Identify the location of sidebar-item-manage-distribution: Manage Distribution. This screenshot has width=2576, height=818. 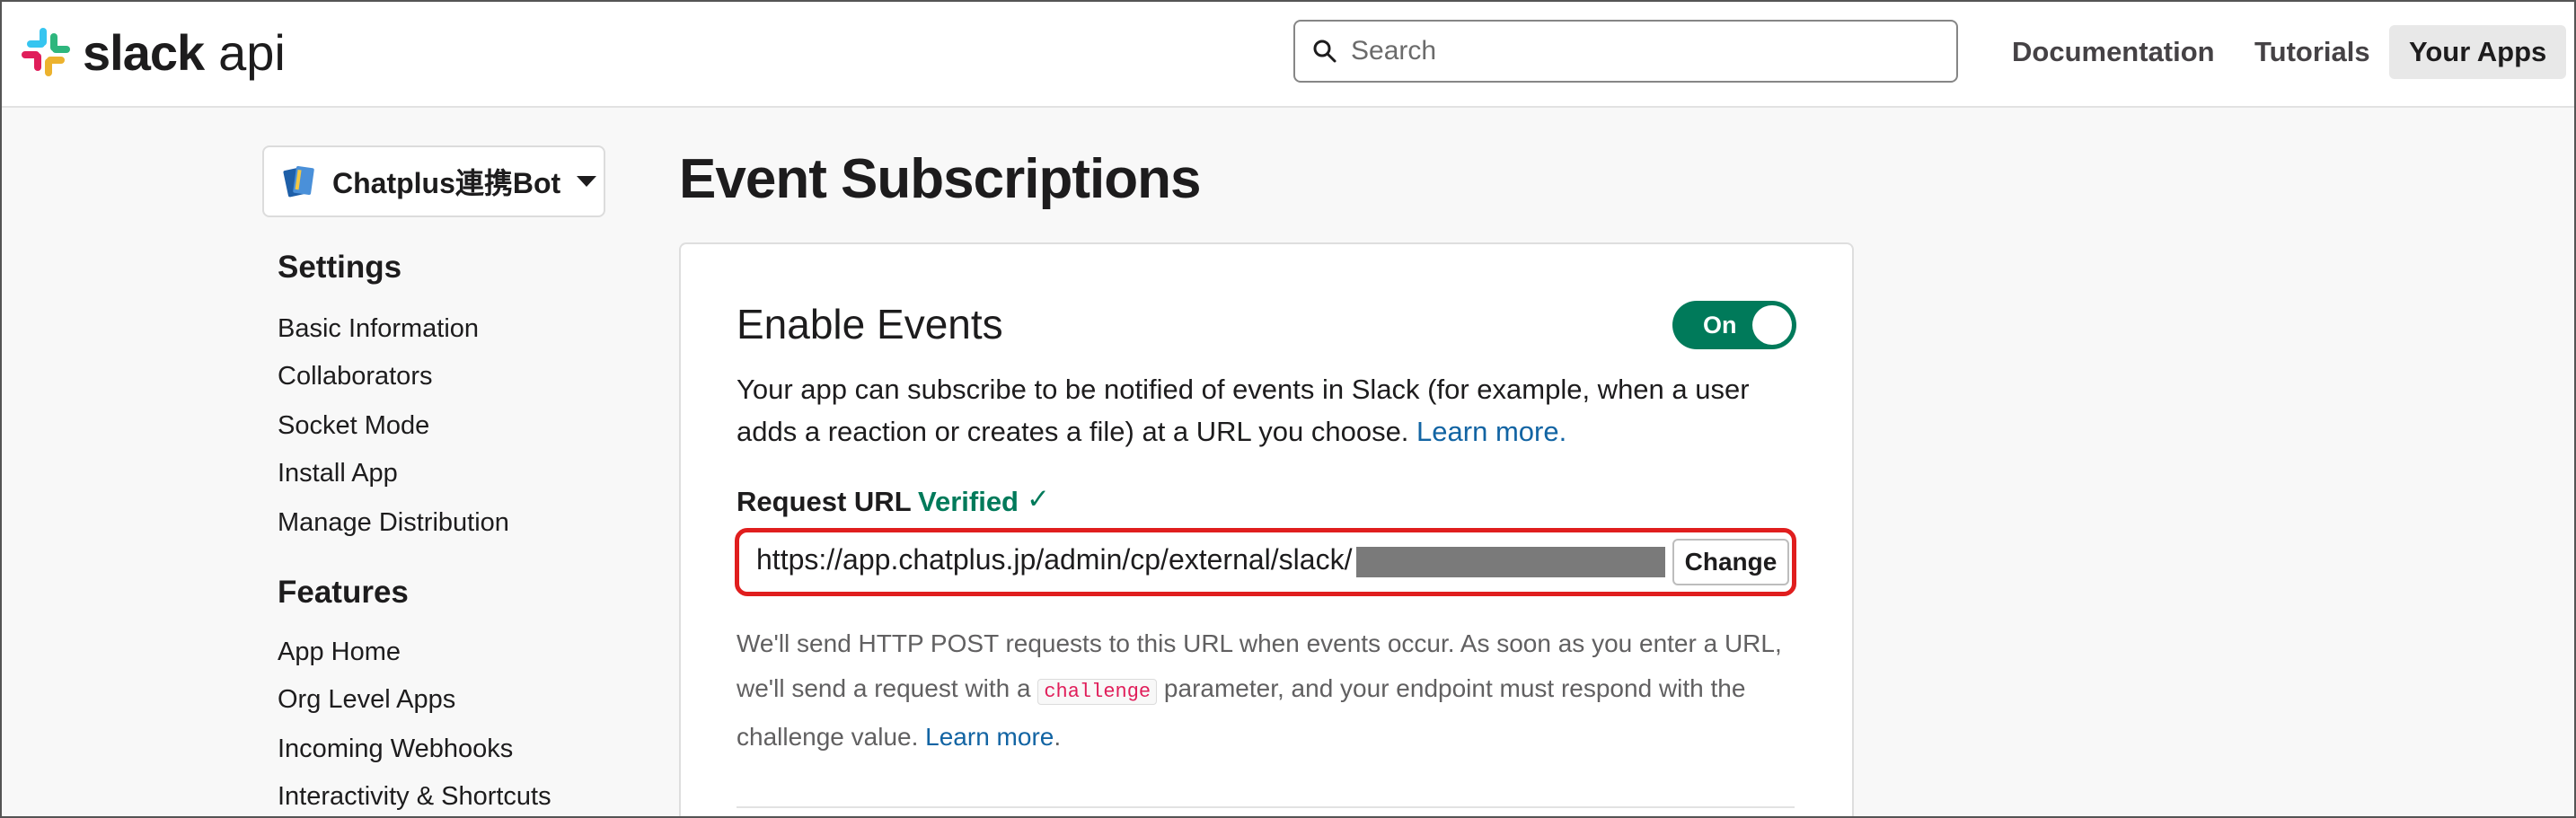
(393, 523).